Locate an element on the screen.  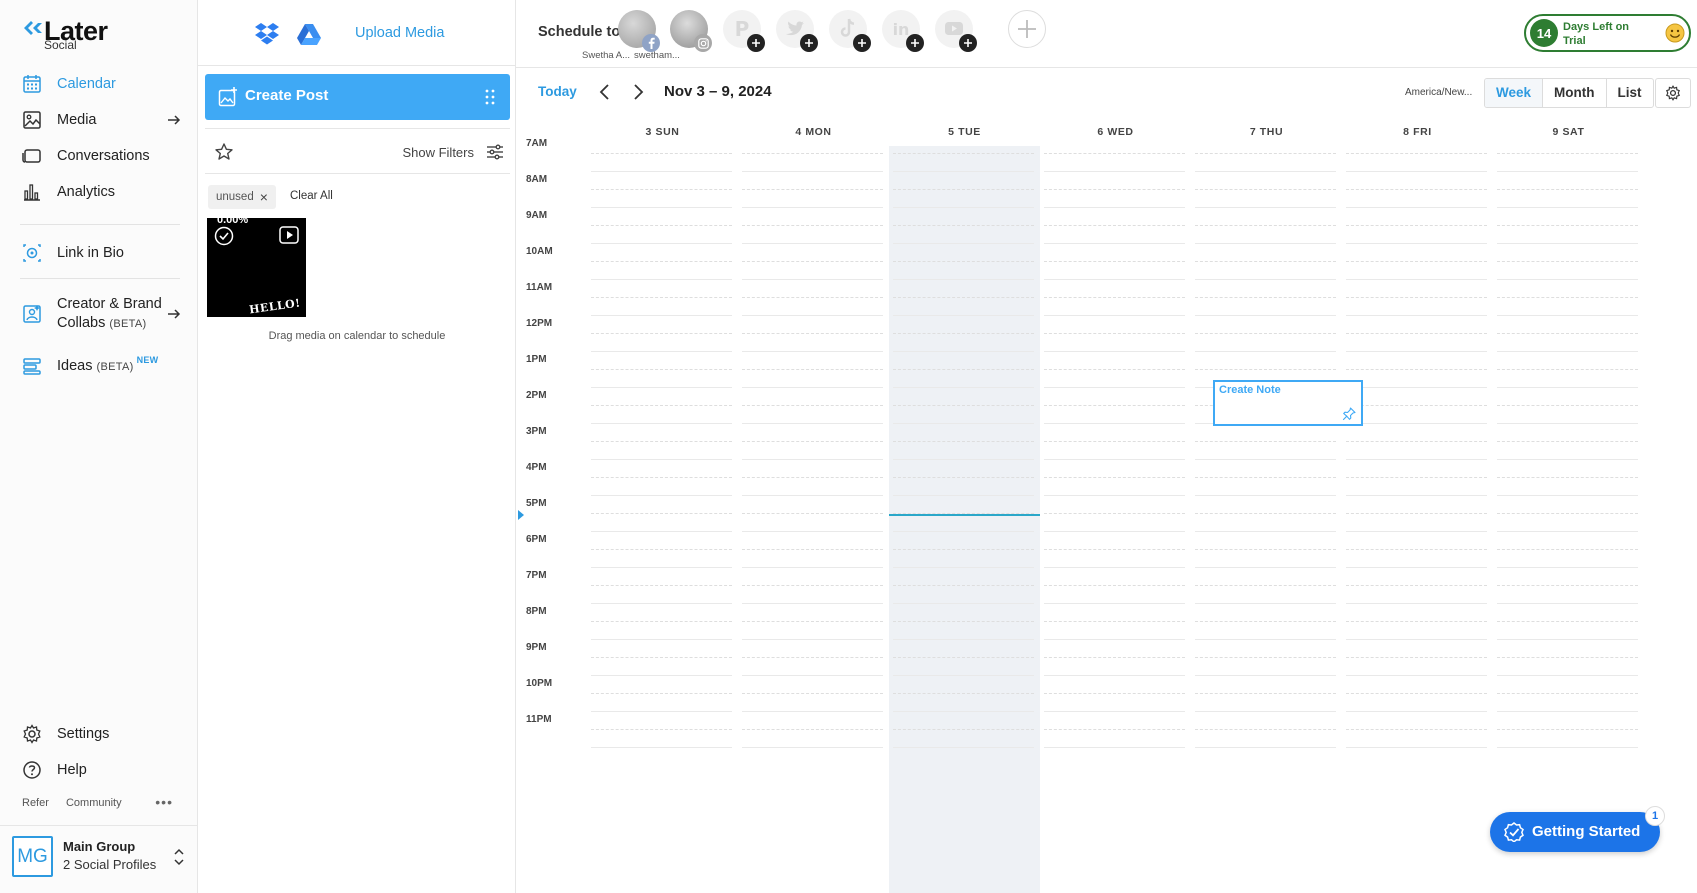
add-linkedin-profile: in is located at coordinates (903, 31).